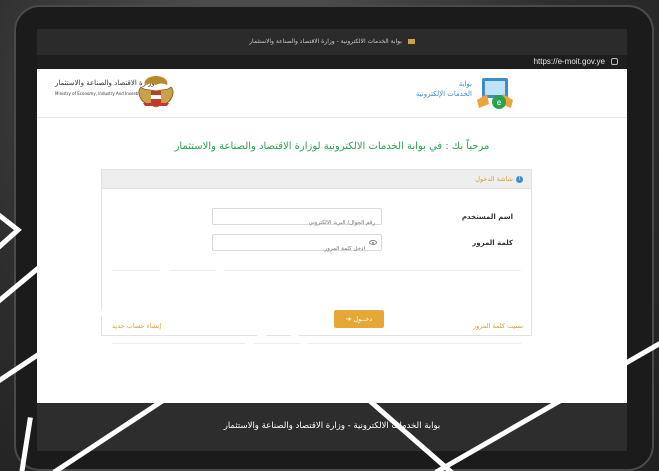  What do you see at coordinates (136, 326) in the screenshot?
I see `create-account-link: إنشاء حساب جديد` at bounding box center [136, 326].